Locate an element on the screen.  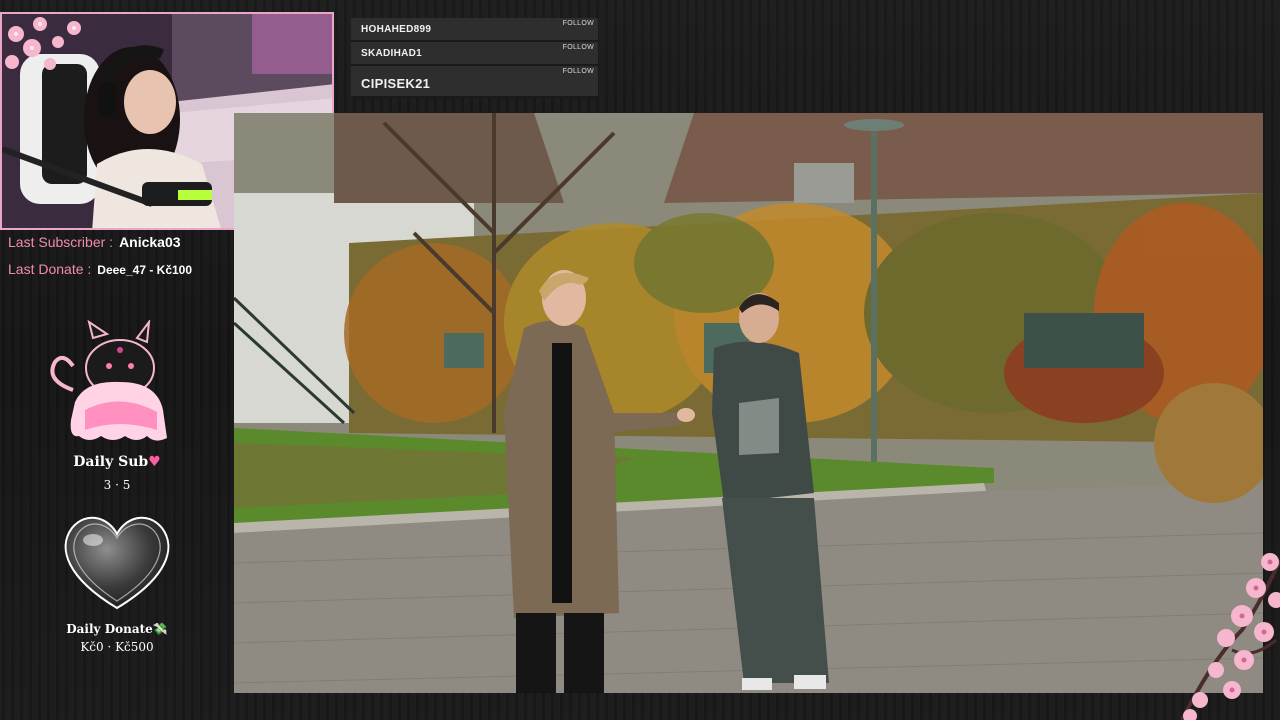
follower-name: HOHAHED899 is located at coordinates (396, 29).